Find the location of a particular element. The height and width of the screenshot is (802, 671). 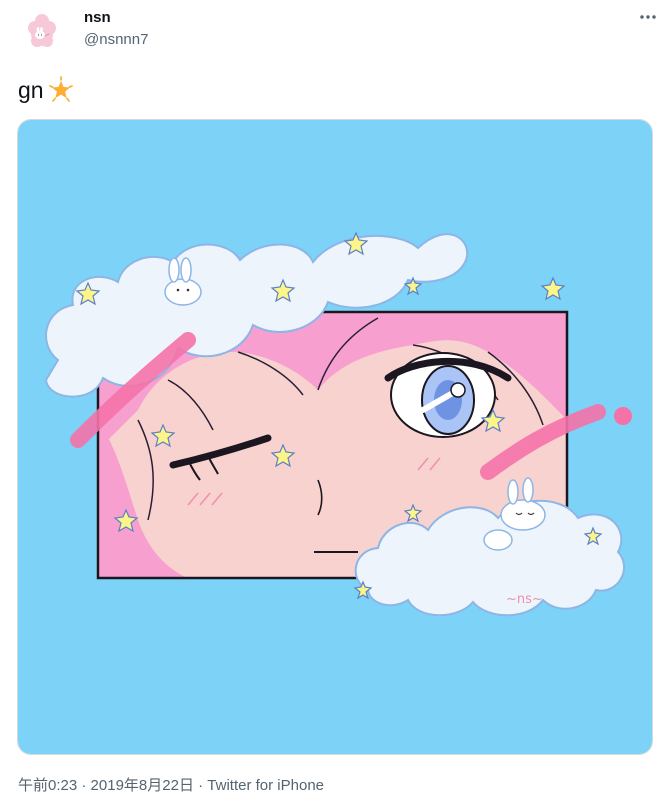

tweet-text: gn is located at coordinates (46, 90).